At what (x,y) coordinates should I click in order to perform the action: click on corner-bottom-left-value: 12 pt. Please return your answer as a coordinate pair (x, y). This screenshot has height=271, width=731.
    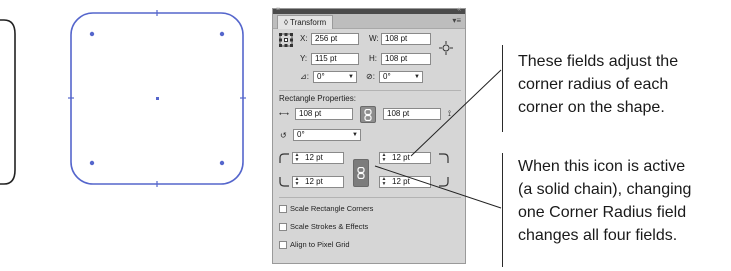
    Looking at the image, I should click on (314, 181).